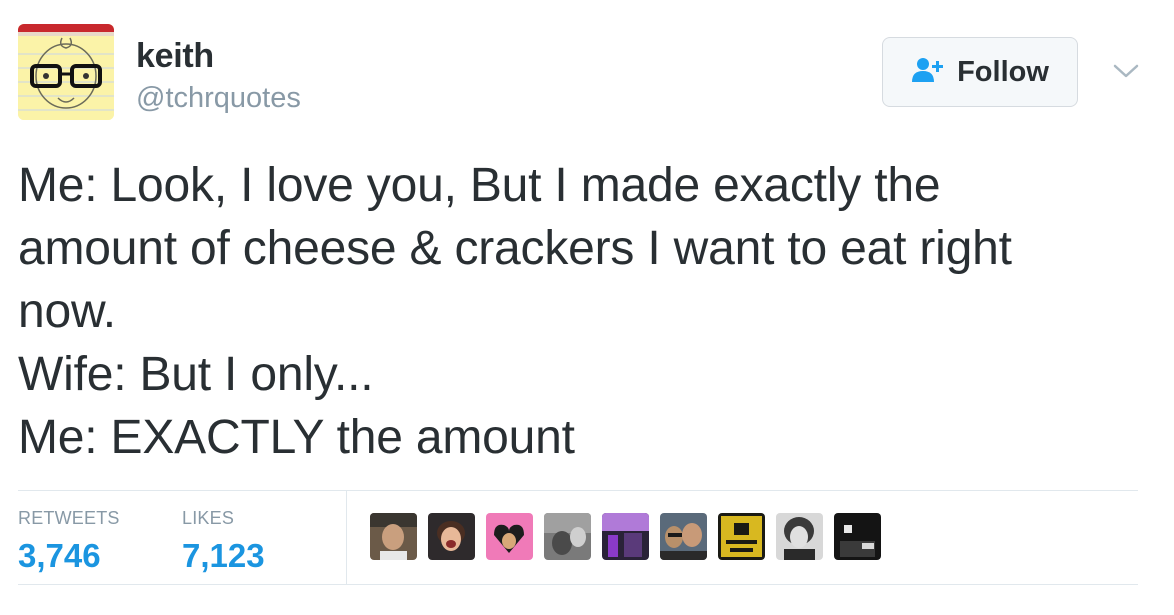  What do you see at coordinates (928, 72) in the screenshot?
I see `follow-person-plus-icon` at bounding box center [928, 72].